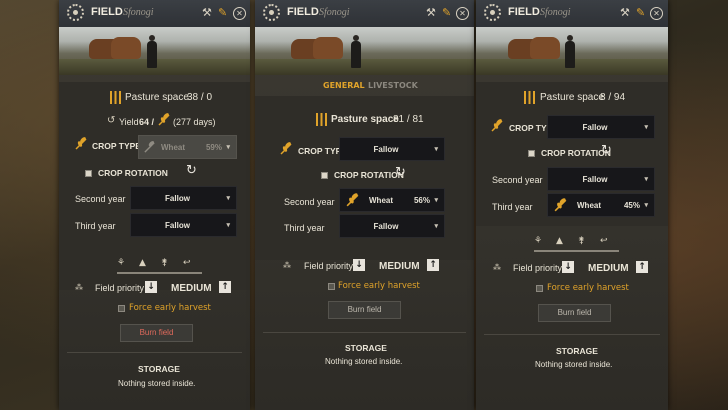  I want to click on gear-icon, so click(492, 12).